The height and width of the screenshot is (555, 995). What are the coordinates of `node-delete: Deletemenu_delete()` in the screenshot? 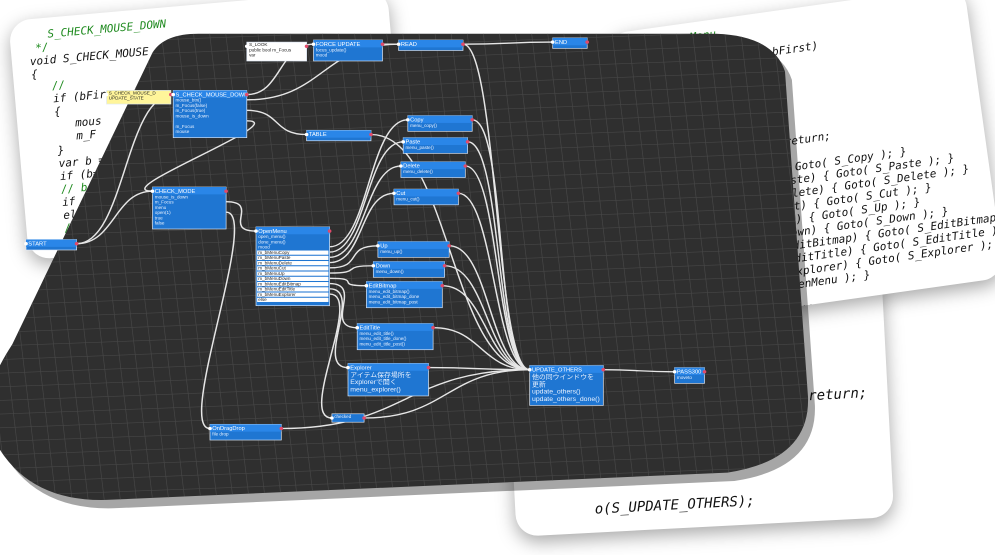 It's located at (433, 169).